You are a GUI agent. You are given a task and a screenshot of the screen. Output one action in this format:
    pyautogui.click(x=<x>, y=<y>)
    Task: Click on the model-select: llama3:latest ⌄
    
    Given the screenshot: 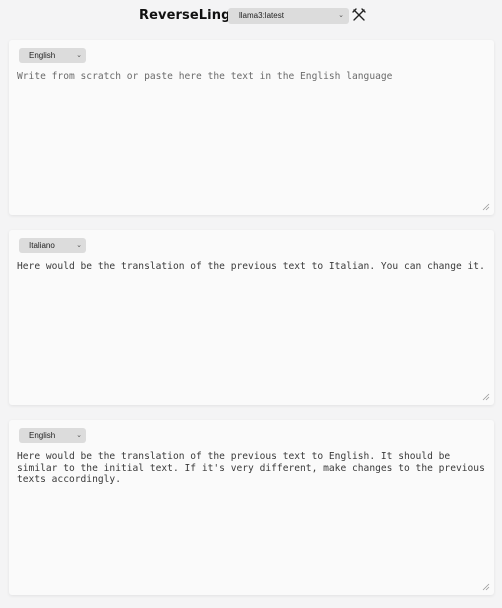 What is the action you would take?
    pyautogui.click(x=288, y=16)
    